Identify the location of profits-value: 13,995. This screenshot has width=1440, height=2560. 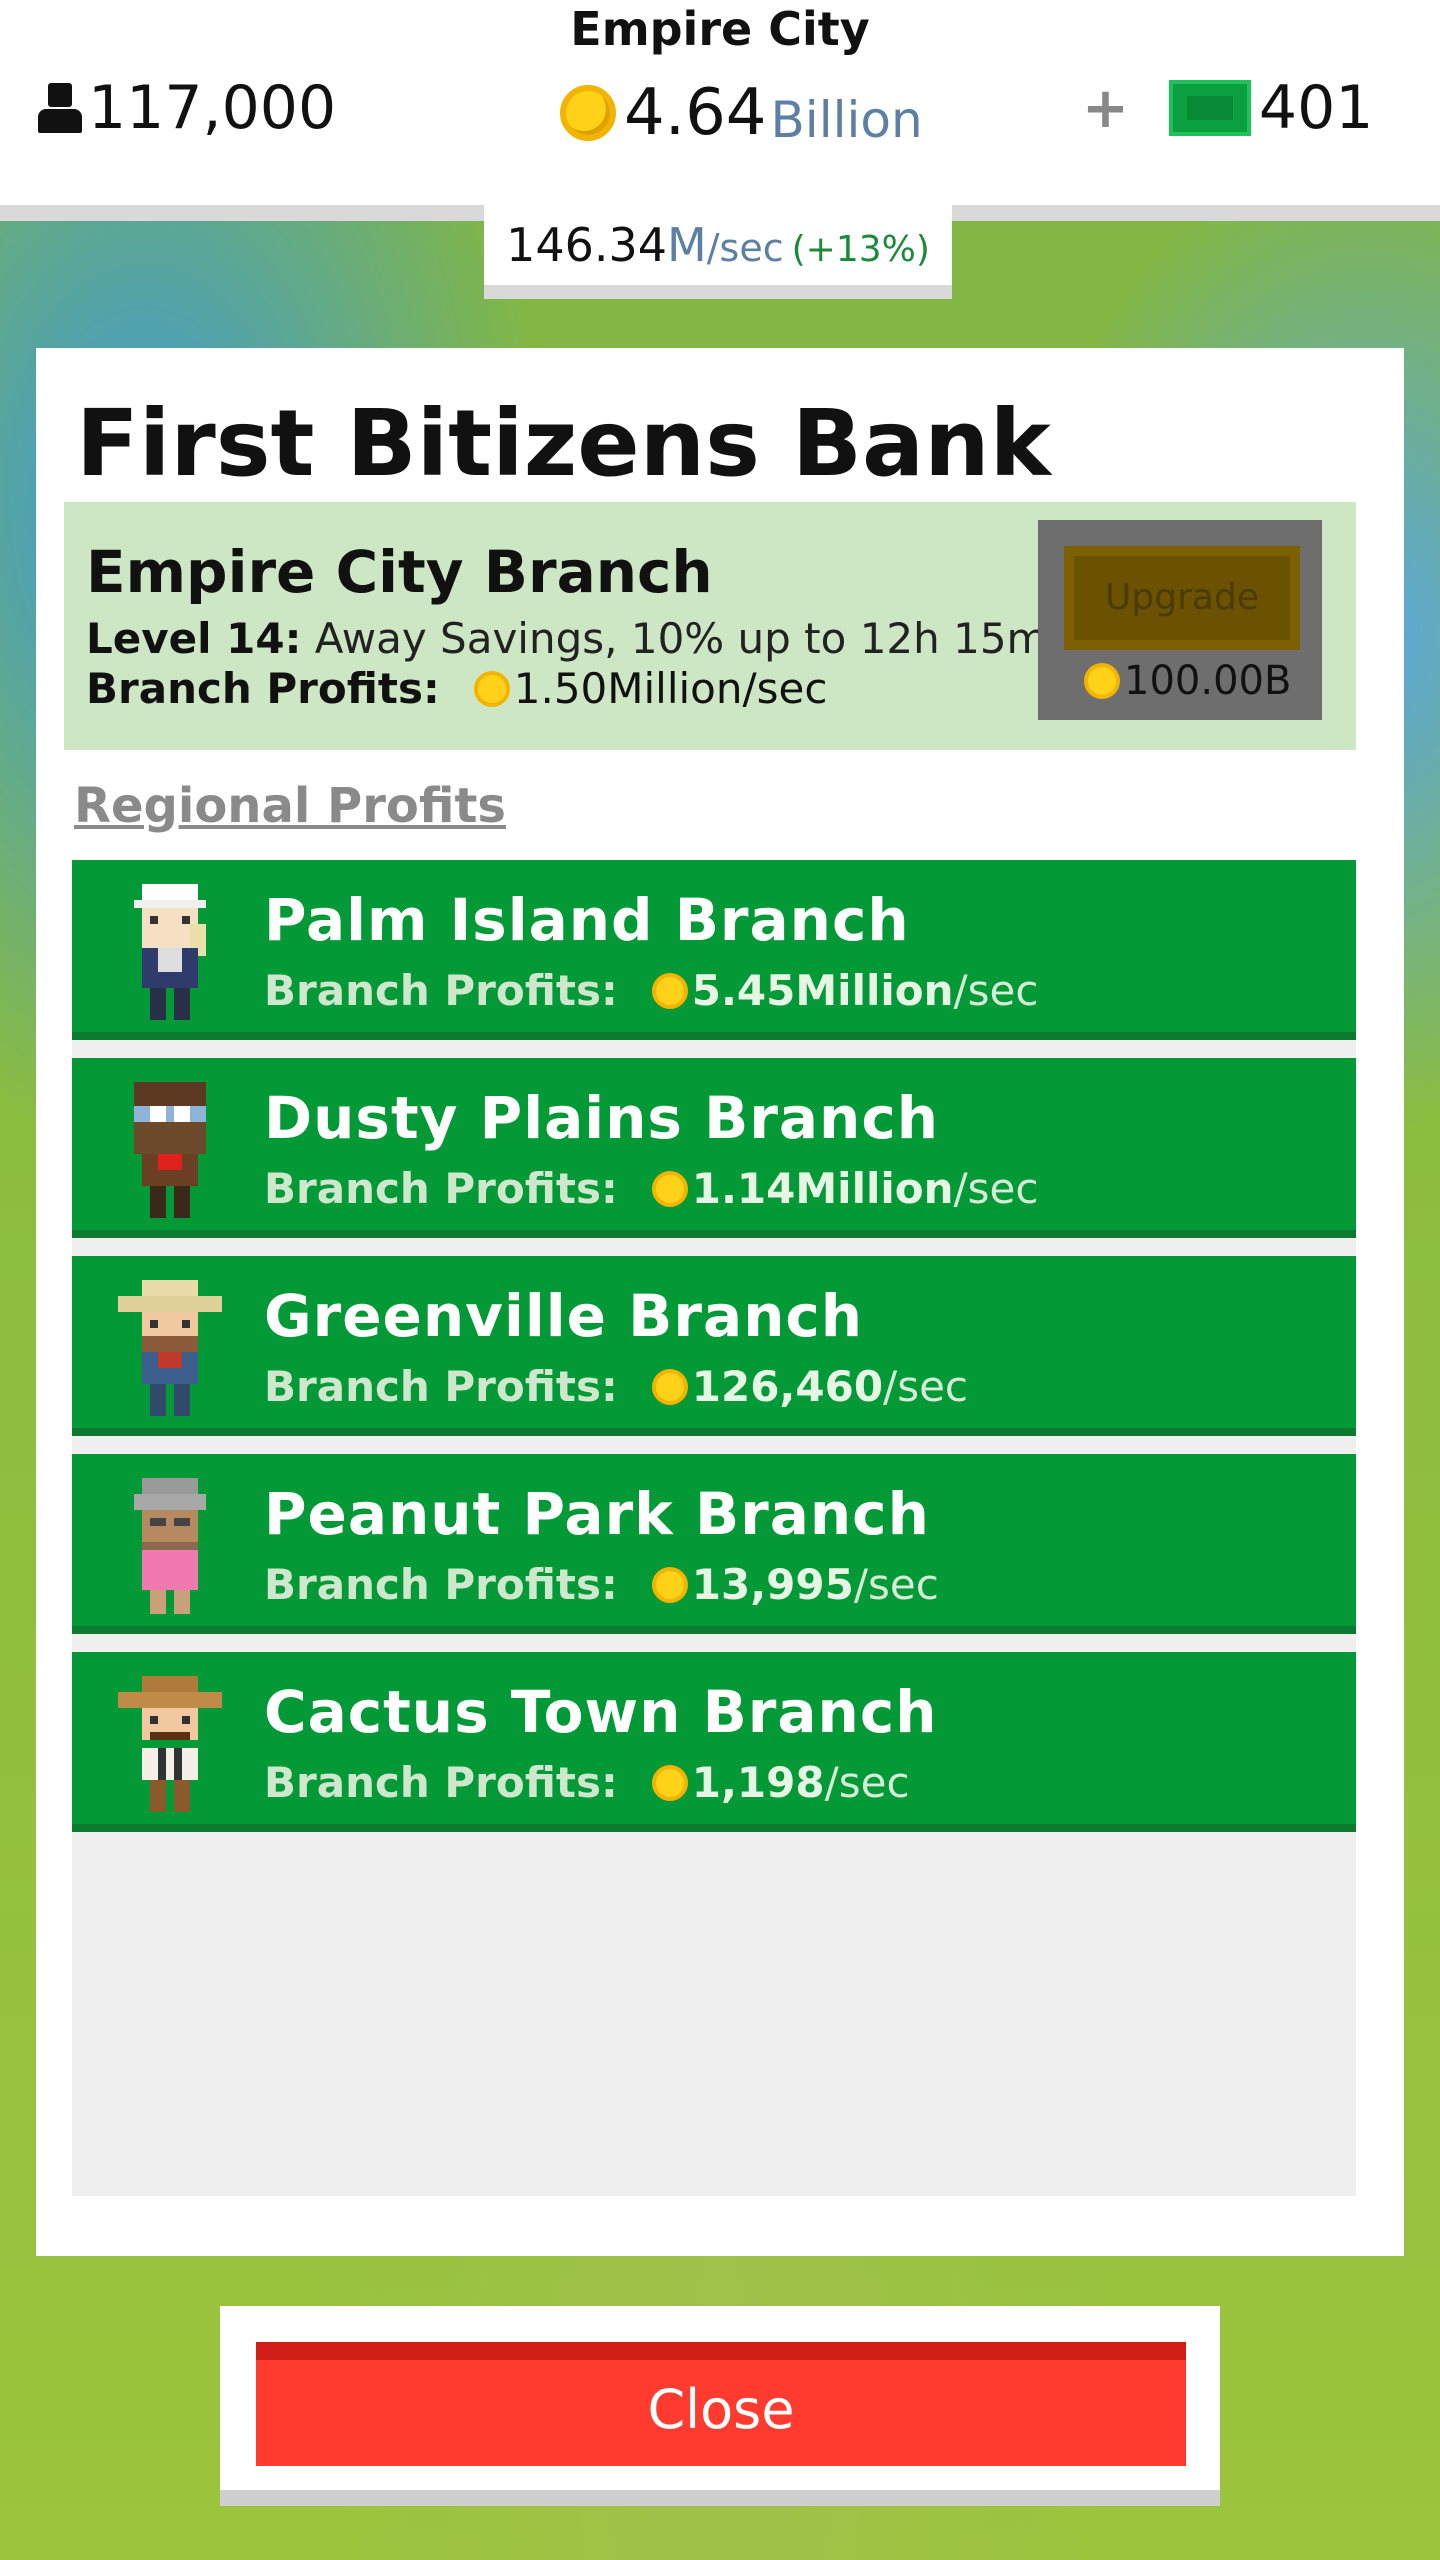
(772, 1584).